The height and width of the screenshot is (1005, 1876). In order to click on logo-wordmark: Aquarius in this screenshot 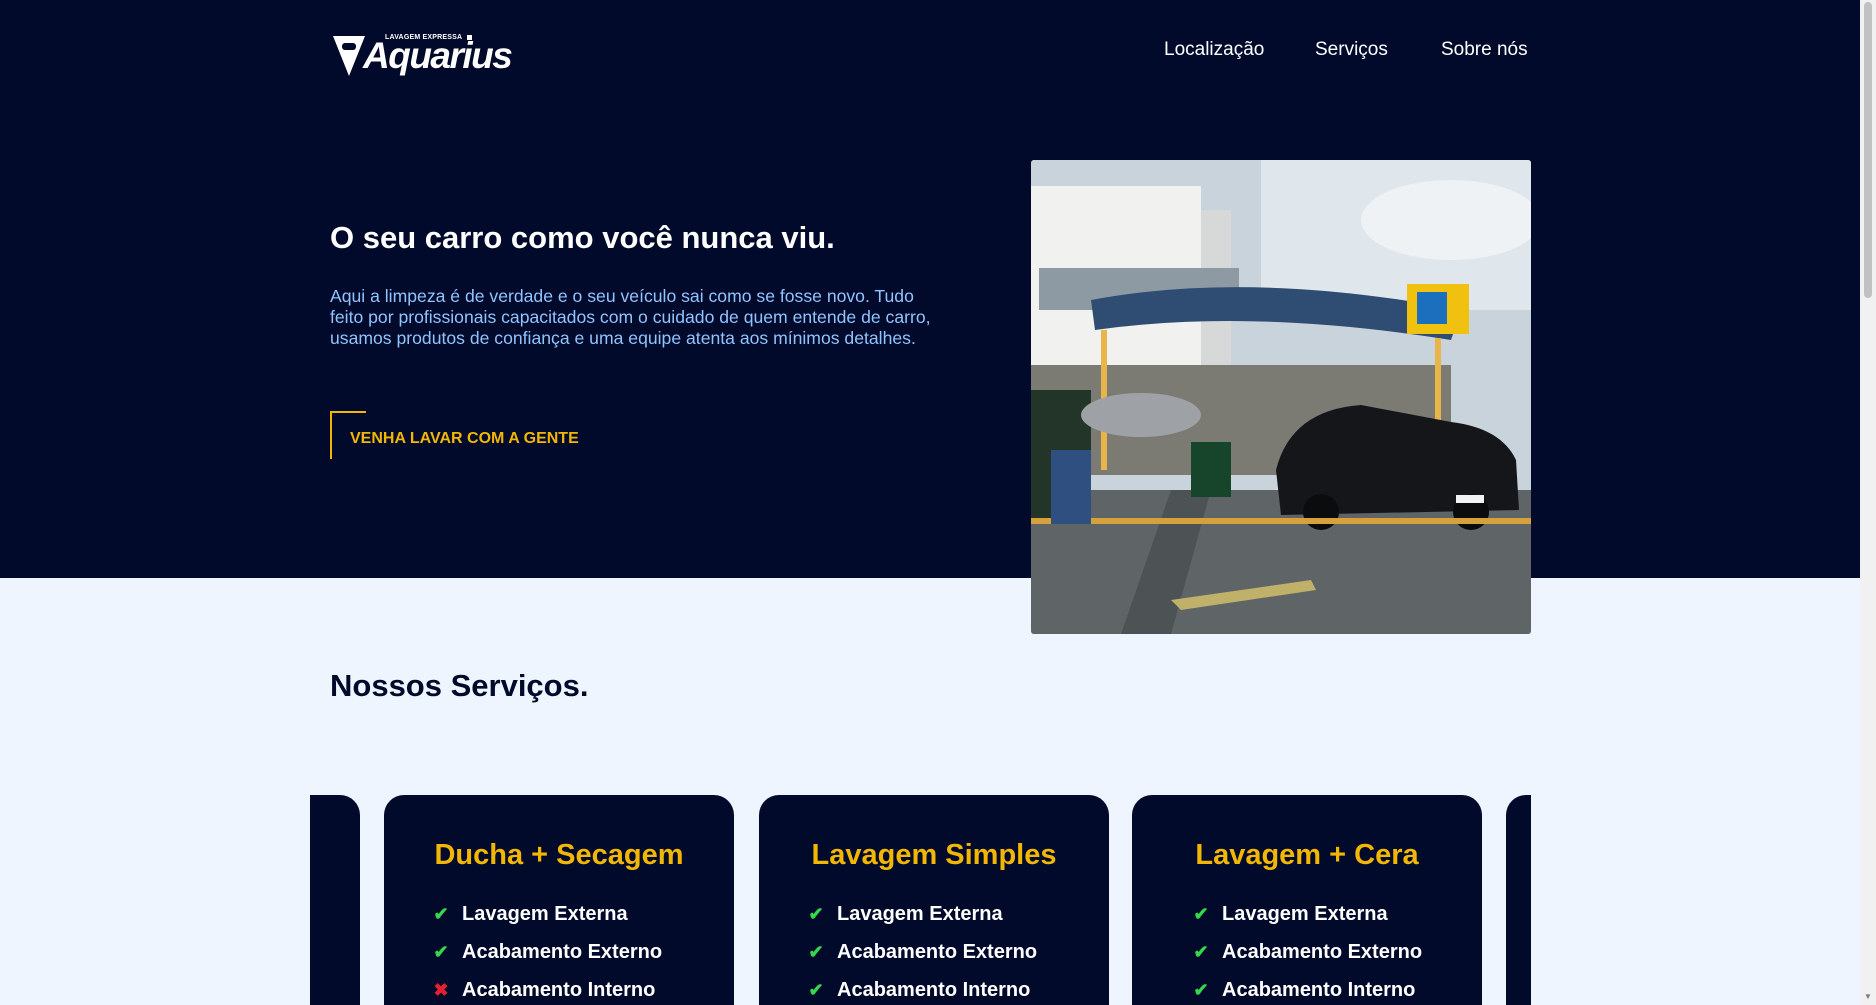, I will do `click(438, 55)`.